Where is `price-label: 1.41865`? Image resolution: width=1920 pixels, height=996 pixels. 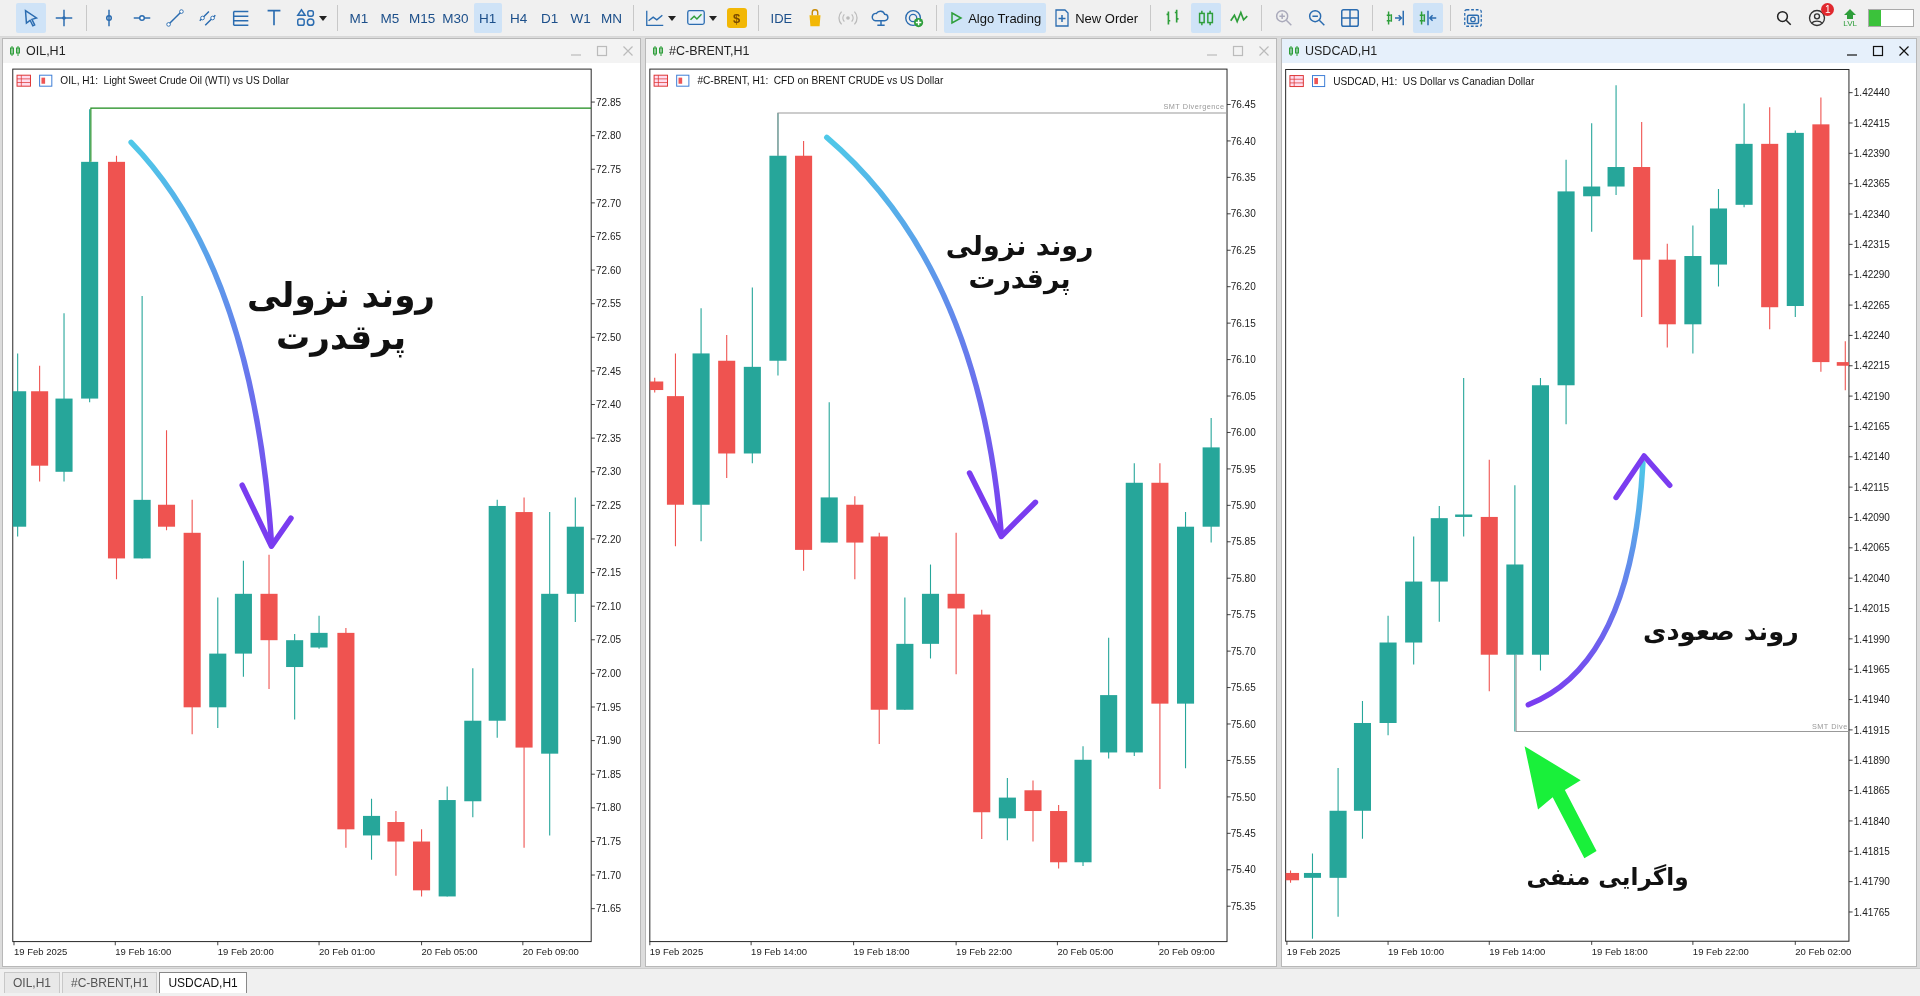 price-label: 1.41865 is located at coordinates (1871, 791).